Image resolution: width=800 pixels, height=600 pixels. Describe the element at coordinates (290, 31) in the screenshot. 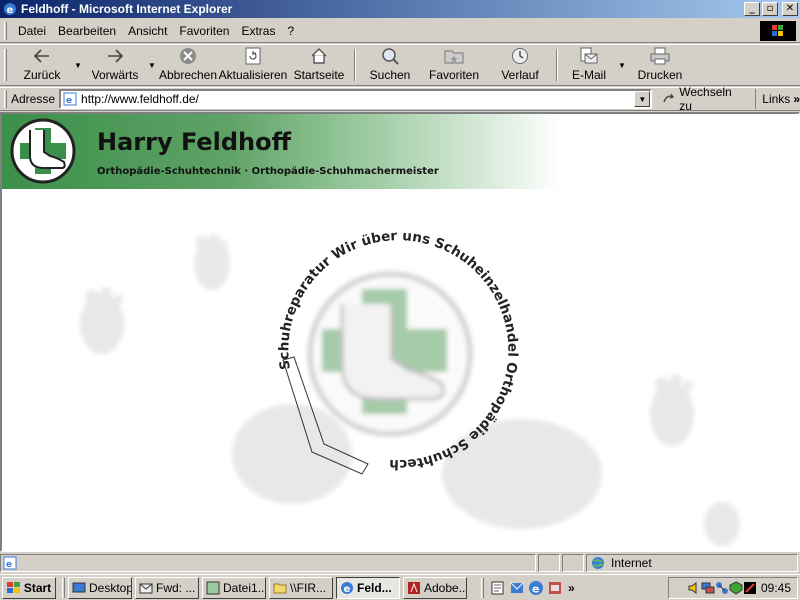

I see `menu-help: ?` at that location.